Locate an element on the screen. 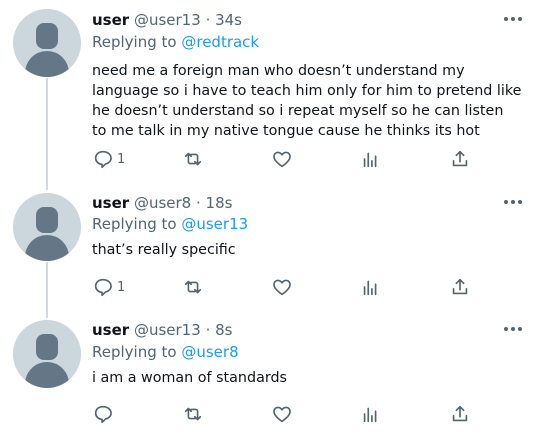 The image size is (540, 433). tweet-header: user @user13 · 34s is located at coordinates (167, 20).